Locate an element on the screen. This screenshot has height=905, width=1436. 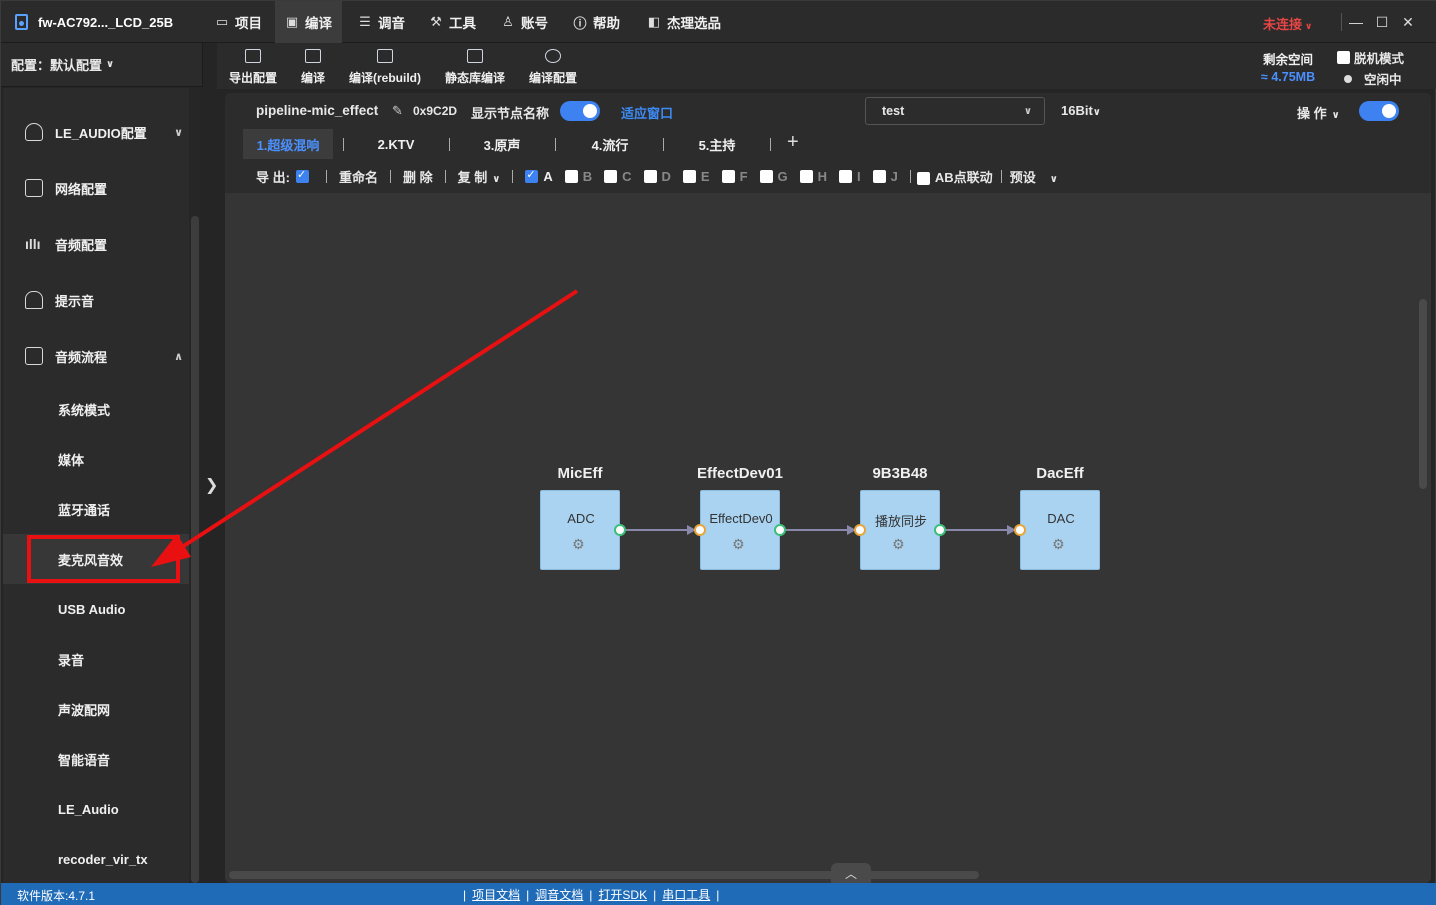
sidebar-item-audio-flow: 音频流程 ∧ is located at coordinates (96, 356).